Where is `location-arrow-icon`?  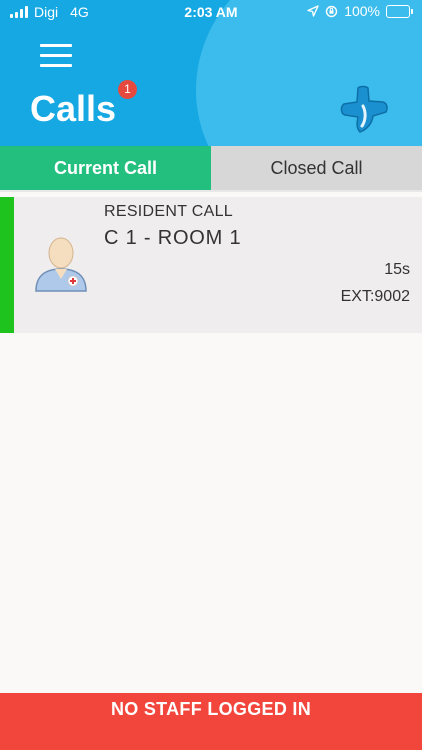
location-arrow-icon is located at coordinates (313, 11).